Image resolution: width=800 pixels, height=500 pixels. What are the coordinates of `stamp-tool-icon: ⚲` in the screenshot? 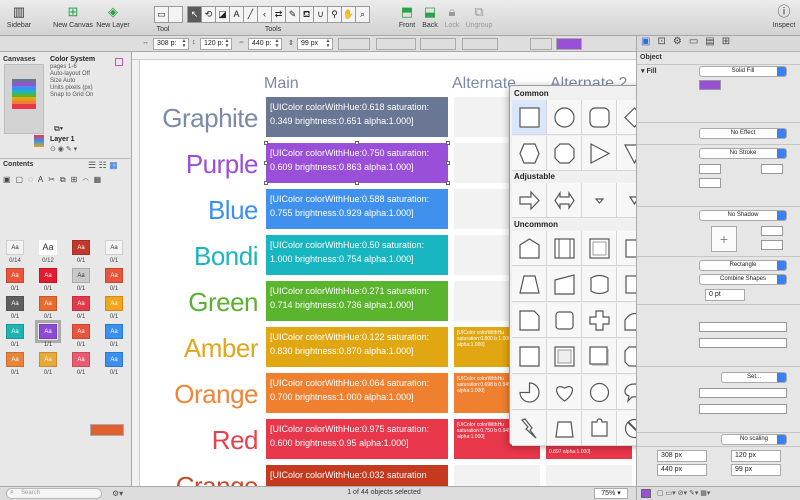 It's located at (334, 14).